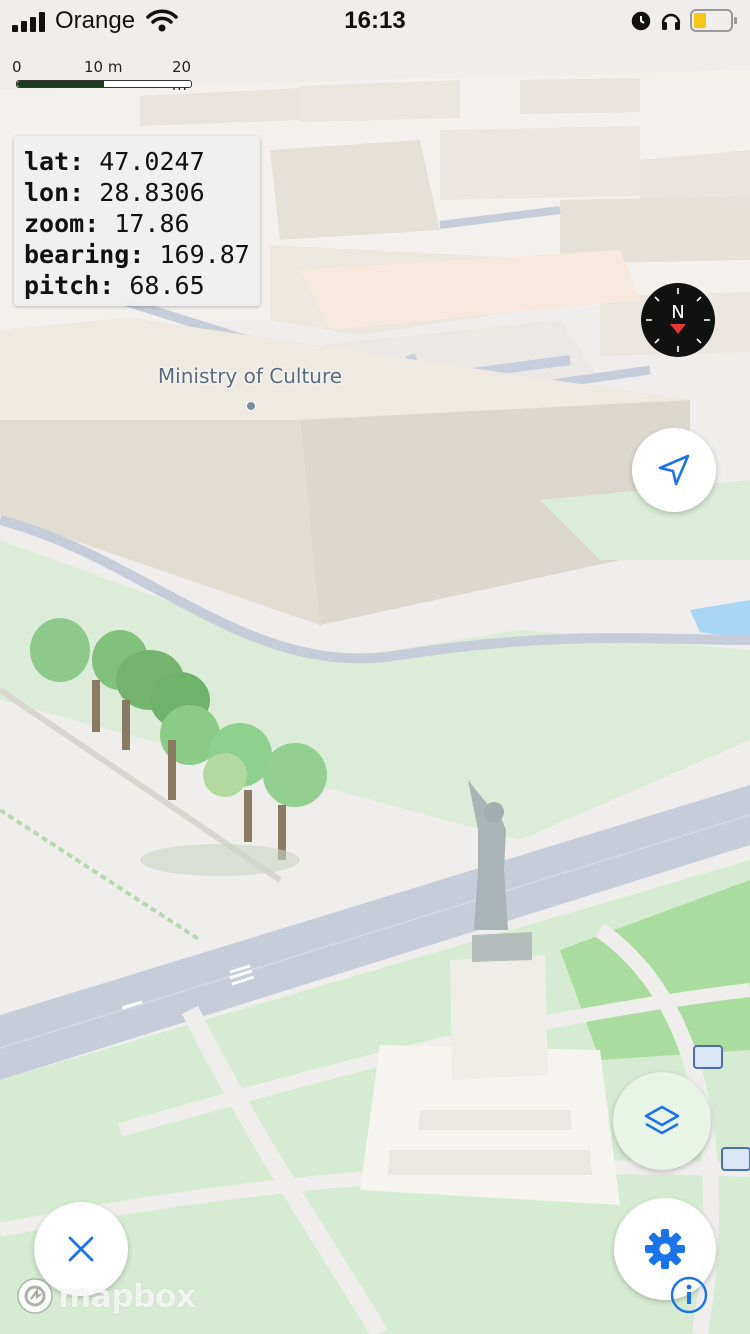 The height and width of the screenshot is (1334, 750). I want to click on mapbox-wordmark: mapbox, so click(127, 1296).